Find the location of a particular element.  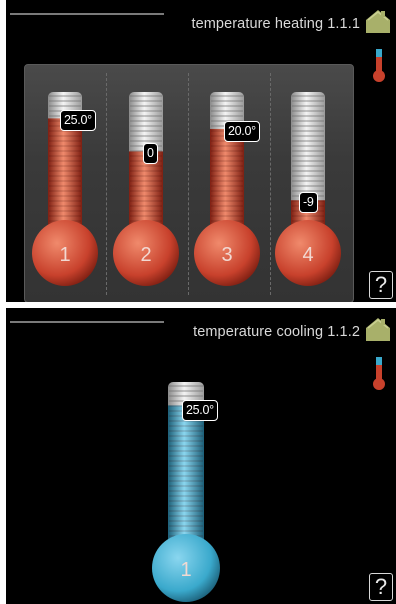

temperature-value-label: -9 is located at coordinates (308, 203).